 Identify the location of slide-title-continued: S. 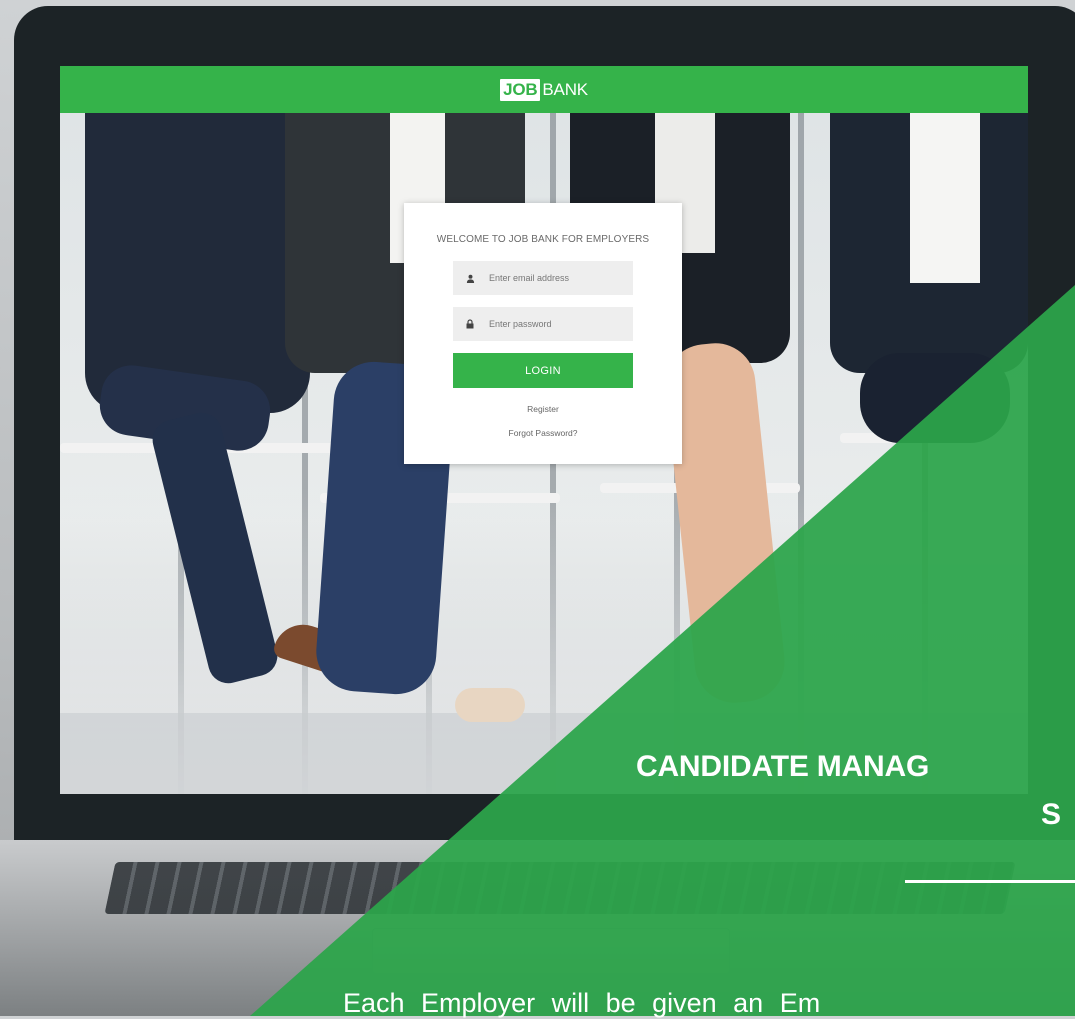
(1051, 814).